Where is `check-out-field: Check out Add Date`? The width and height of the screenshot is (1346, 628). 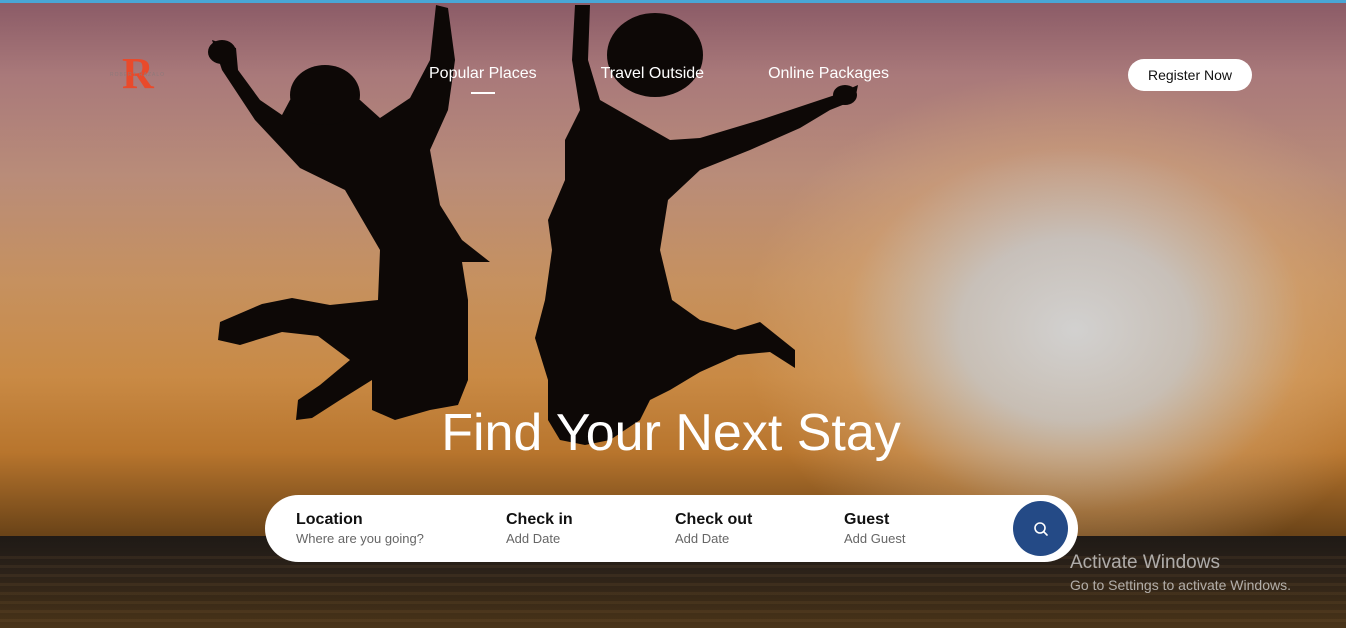
check-out-field: Check out Add Date is located at coordinates (713, 528).